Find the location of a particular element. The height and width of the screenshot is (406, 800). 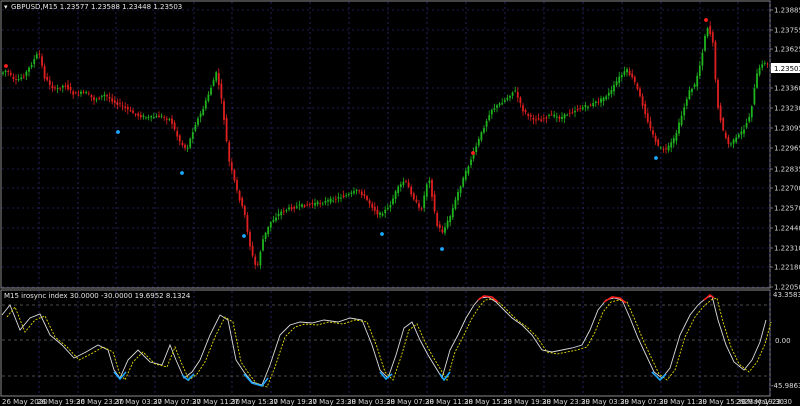

price-label: 1.22180 is located at coordinates (787, 268).